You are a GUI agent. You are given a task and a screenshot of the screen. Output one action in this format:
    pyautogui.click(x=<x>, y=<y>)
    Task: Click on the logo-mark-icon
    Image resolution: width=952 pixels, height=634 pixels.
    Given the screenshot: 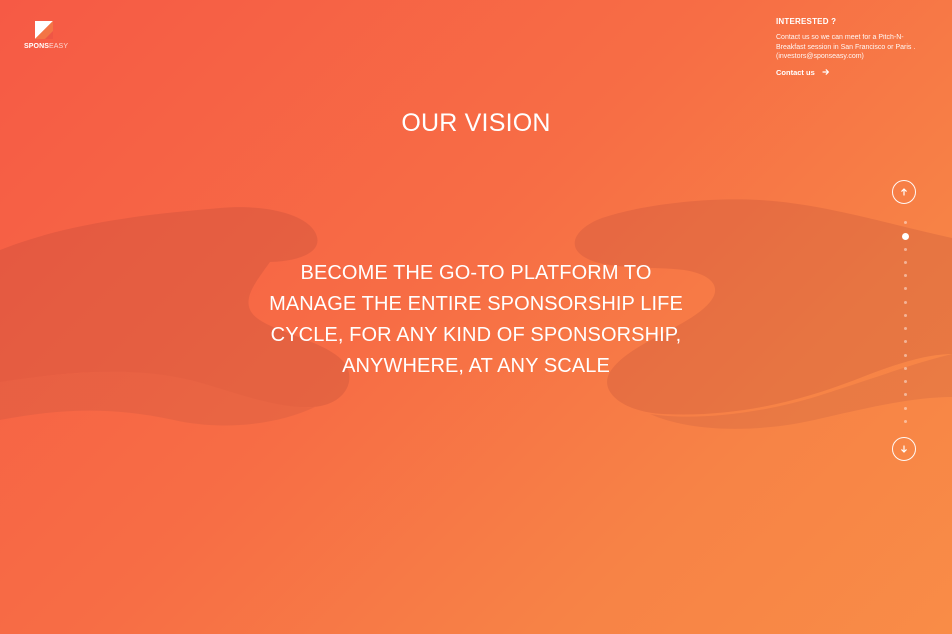 What is the action you would take?
    pyautogui.click(x=44, y=30)
    